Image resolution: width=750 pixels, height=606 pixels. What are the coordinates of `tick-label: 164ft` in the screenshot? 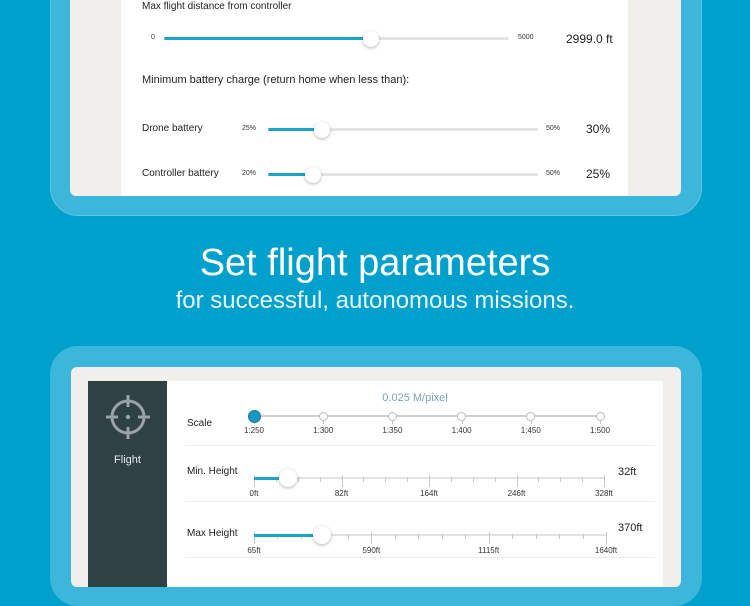 It's located at (429, 493).